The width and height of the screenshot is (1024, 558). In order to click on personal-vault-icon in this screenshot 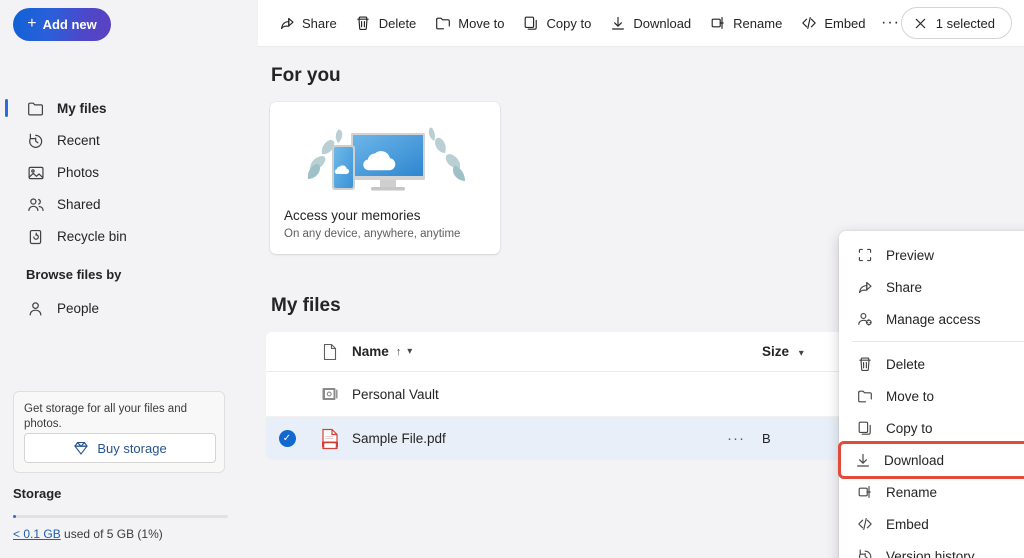, I will do `click(330, 394)`.